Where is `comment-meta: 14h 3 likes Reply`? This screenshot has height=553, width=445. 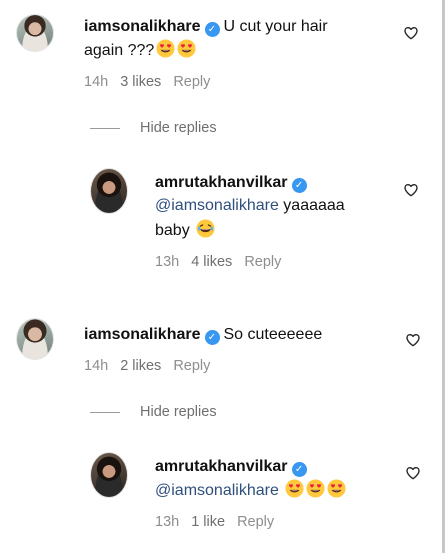
comment-meta: 14h 3 likes Reply is located at coordinates (153, 82).